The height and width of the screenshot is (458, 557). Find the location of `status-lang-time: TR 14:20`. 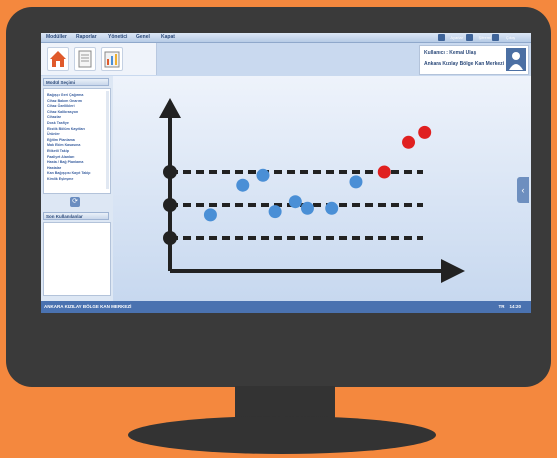

status-lang-time: TR 14:20 is located at coordinates (509, 306).